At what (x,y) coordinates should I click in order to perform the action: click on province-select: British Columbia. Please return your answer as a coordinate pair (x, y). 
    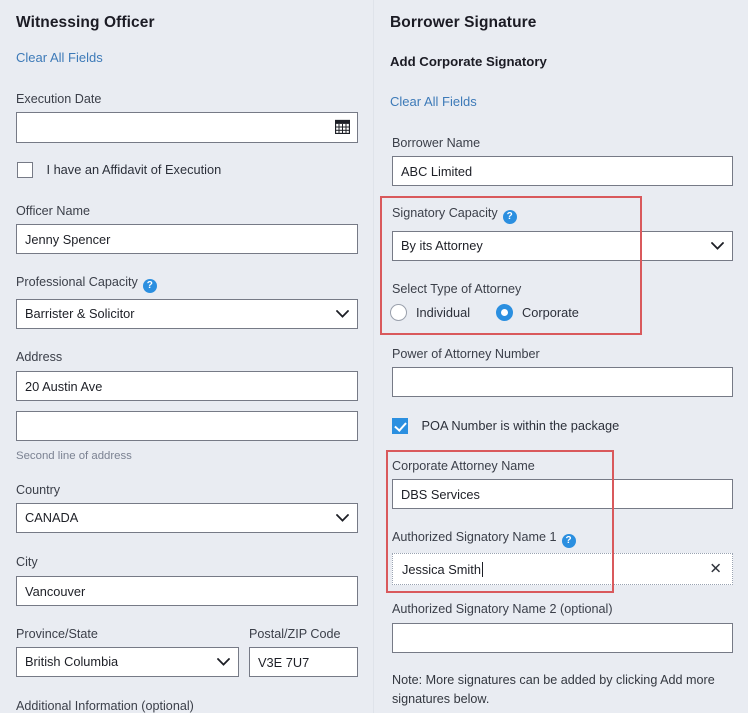
    Looking at the image, I should click on (127, 662).